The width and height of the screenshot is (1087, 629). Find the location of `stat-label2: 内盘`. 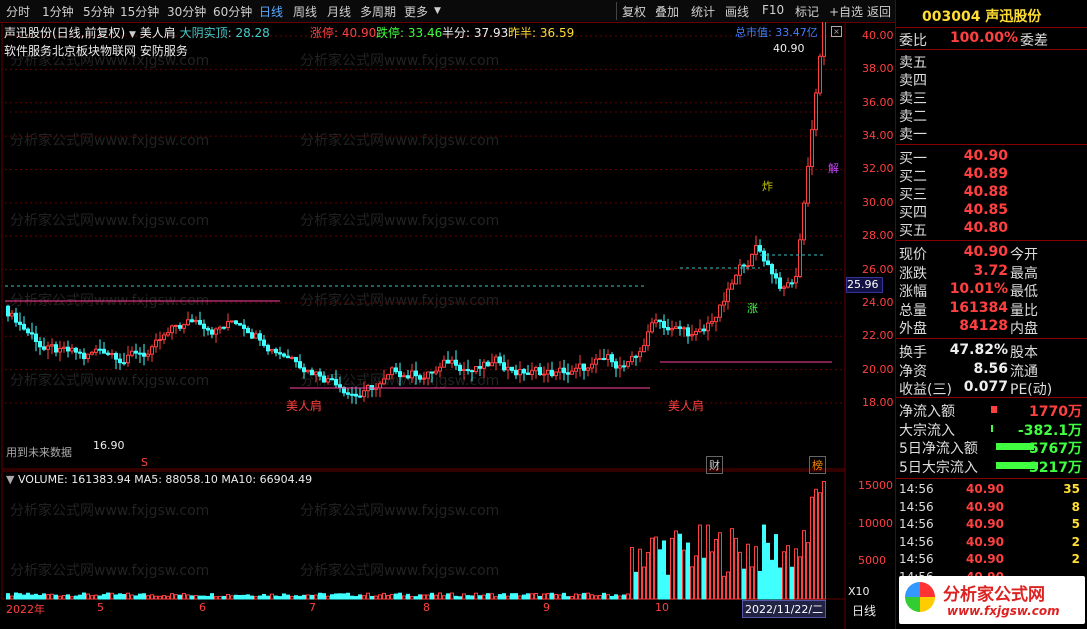

stat-label2: 内盘 is located at coordinates (1024, 329).